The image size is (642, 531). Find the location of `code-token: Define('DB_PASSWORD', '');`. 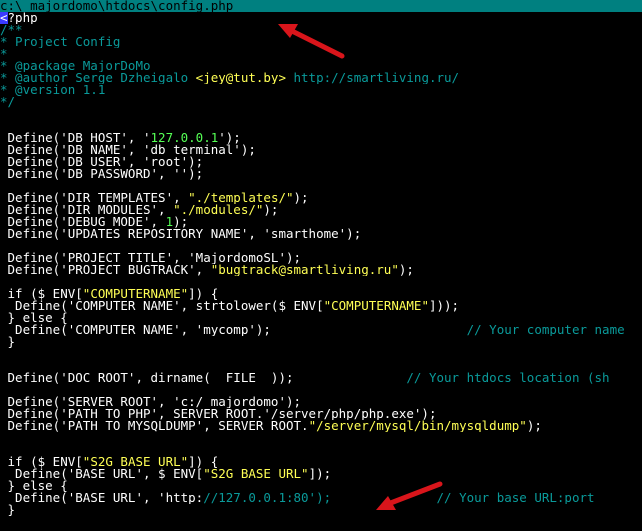

code-token: Define('DB_PASSWORD', ''); is located at coordinates (102, 174).